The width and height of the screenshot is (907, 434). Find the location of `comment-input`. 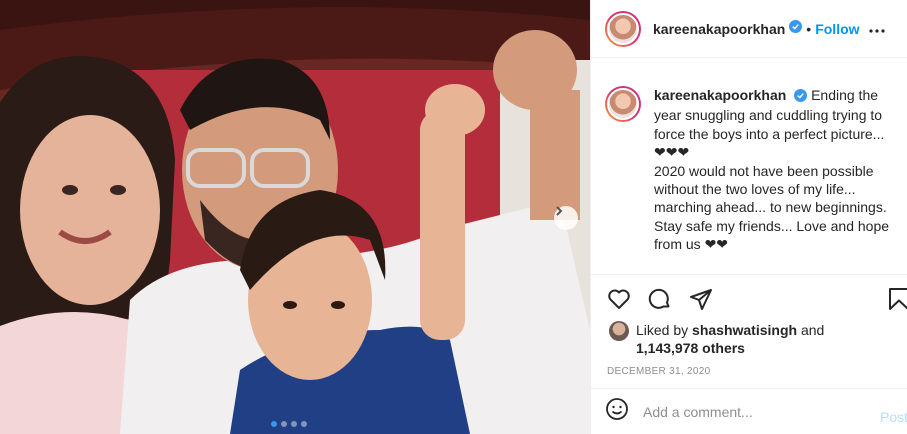

comment-input is located at coordinates (748, 411).